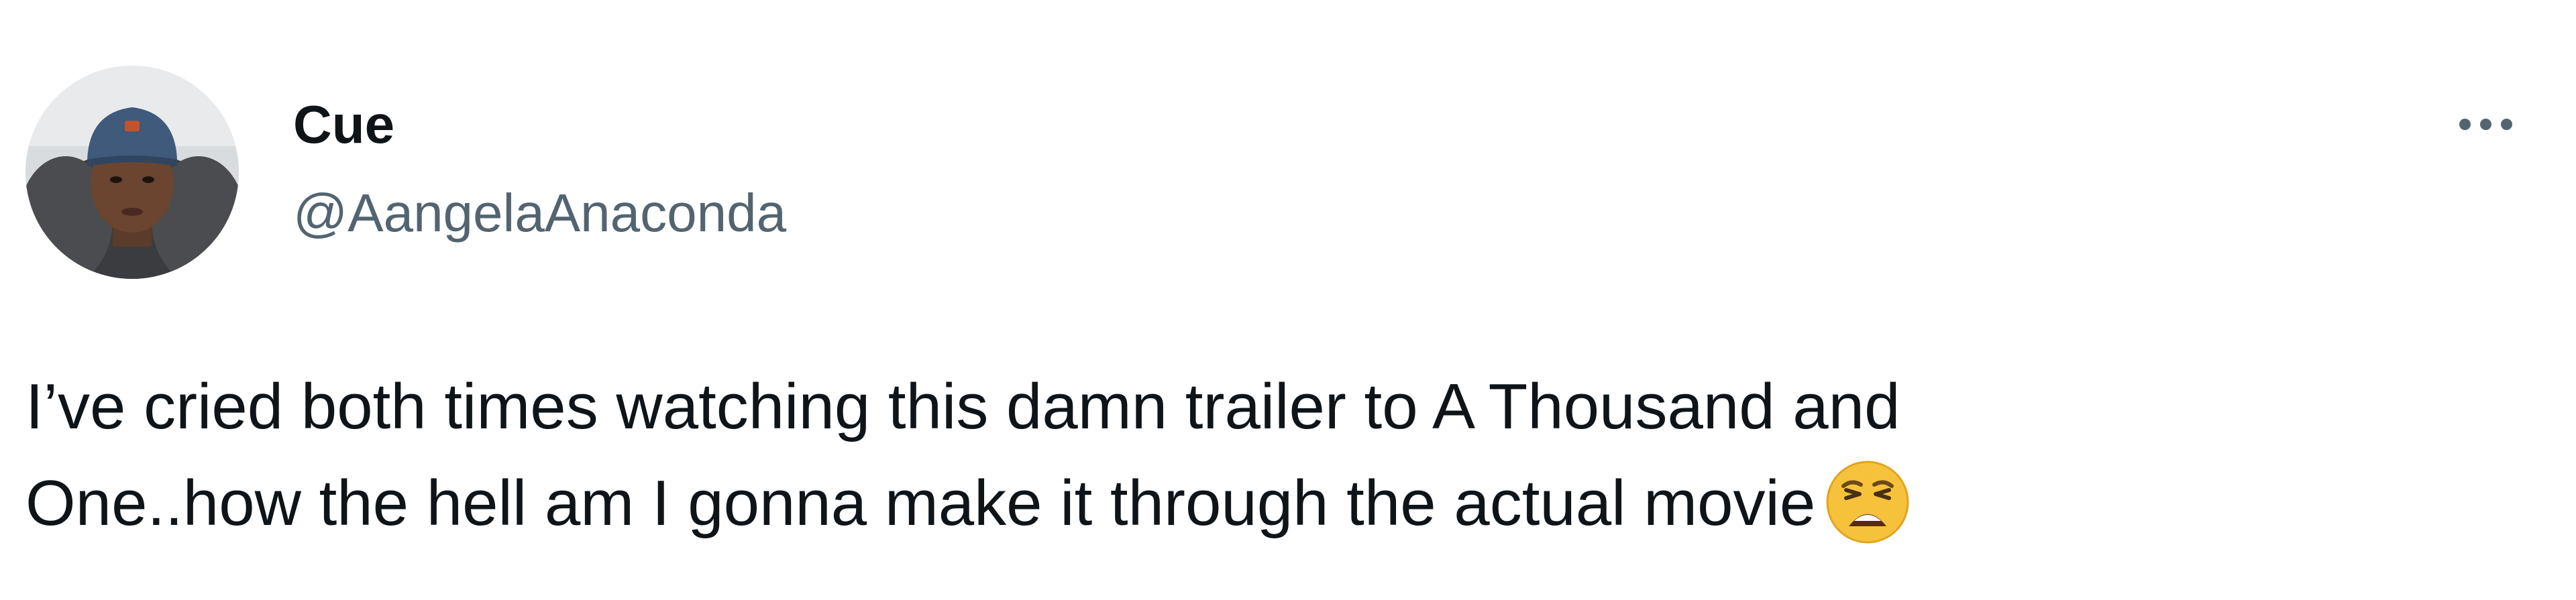  I want to click on more-options-button, so click(2485, 124).